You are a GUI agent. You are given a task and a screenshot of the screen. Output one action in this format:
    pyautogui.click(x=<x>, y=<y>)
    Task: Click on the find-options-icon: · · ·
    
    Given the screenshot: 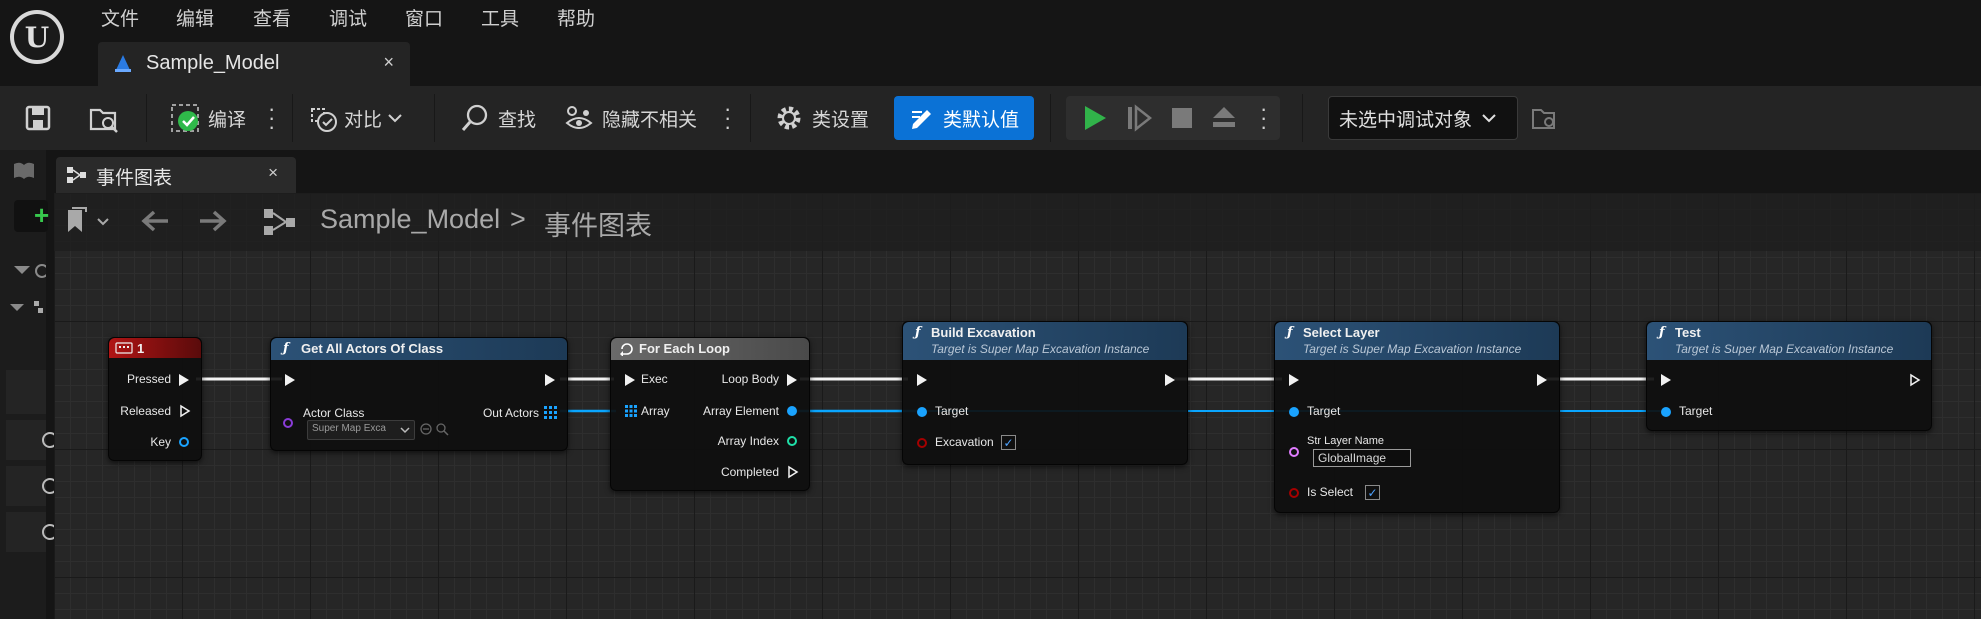 What is the action you would take?
    pyautogui.click(x=727, y=118)
    